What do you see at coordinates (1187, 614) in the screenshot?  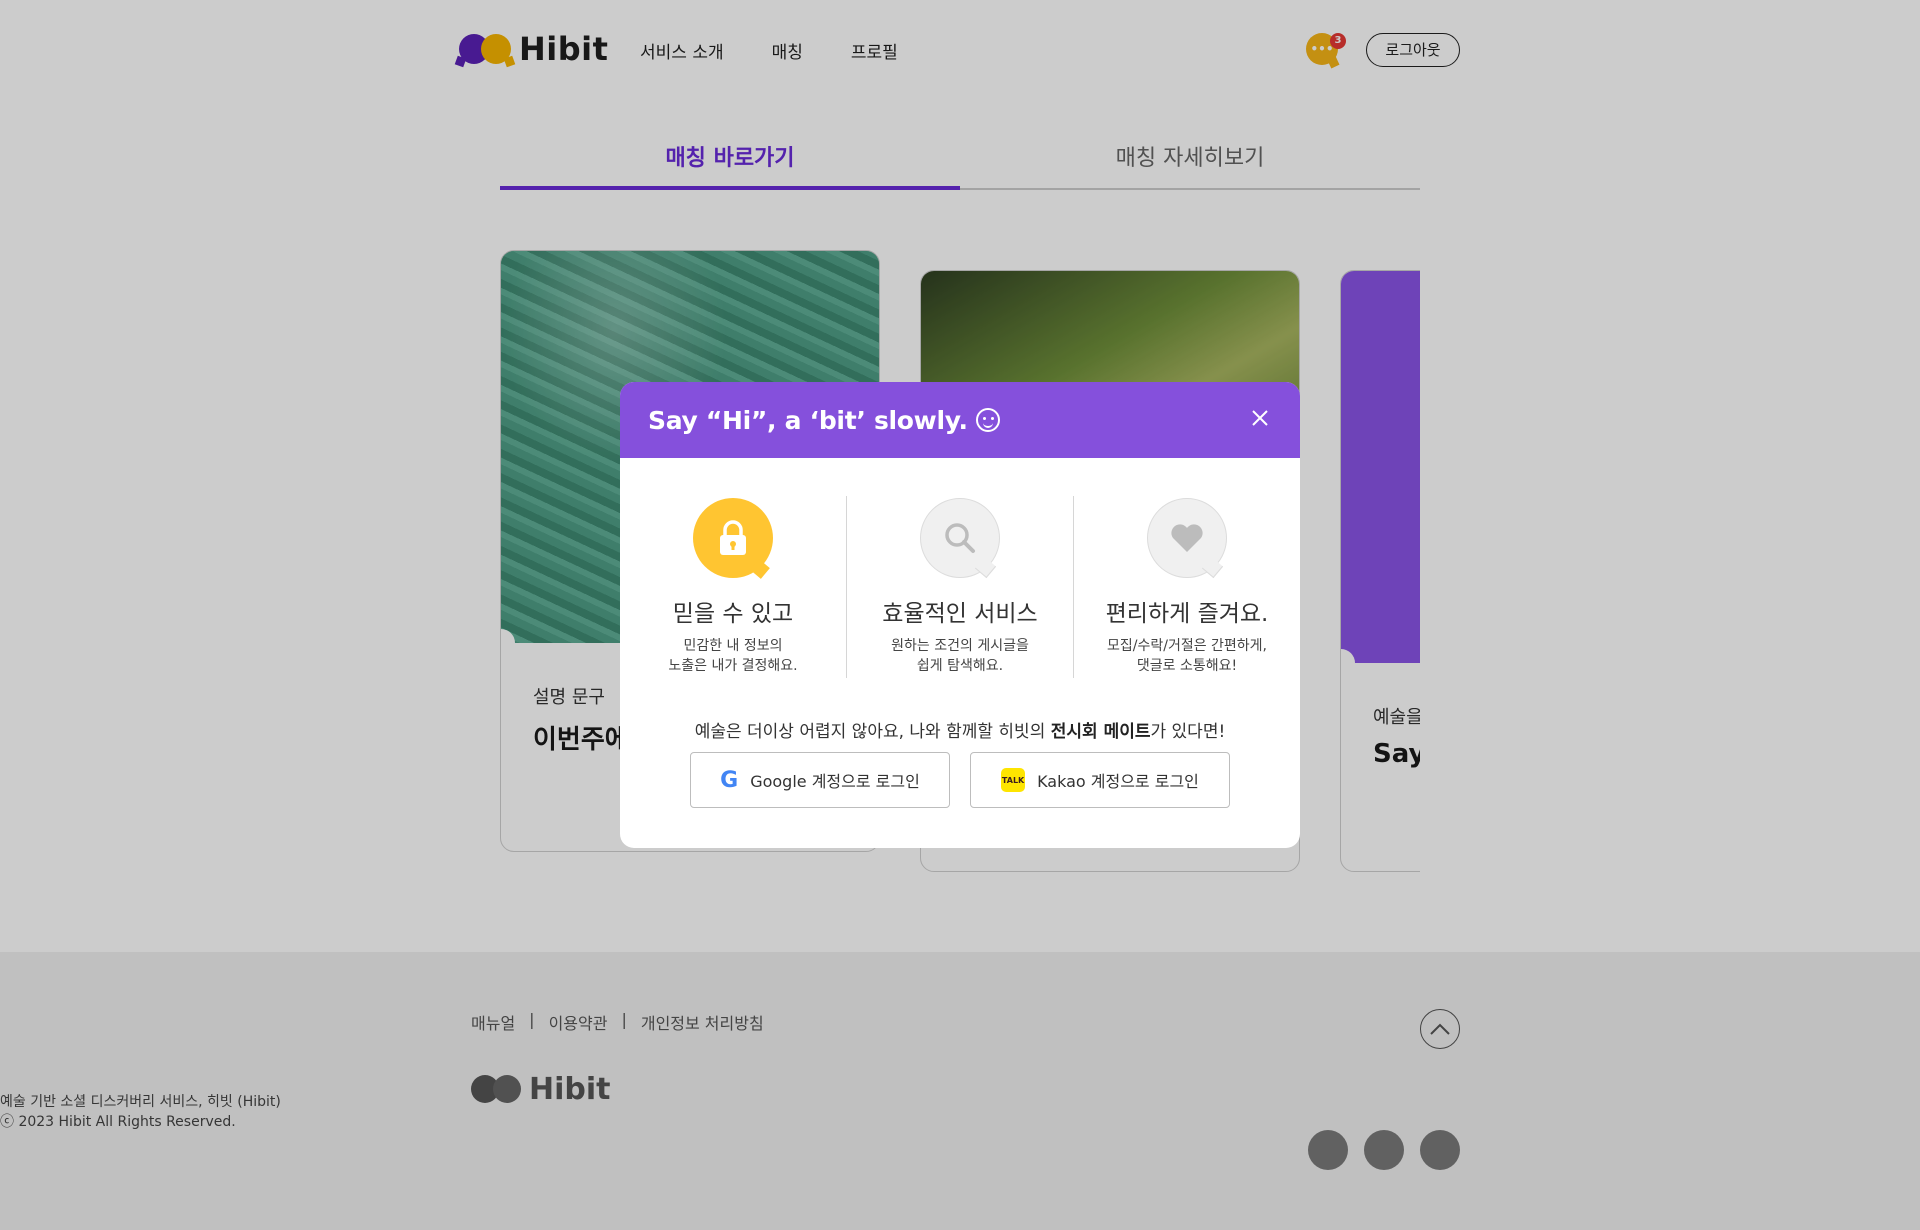 I see `feature-name: 편리하게 즐겨요.` at bounding box center [1187, 614].